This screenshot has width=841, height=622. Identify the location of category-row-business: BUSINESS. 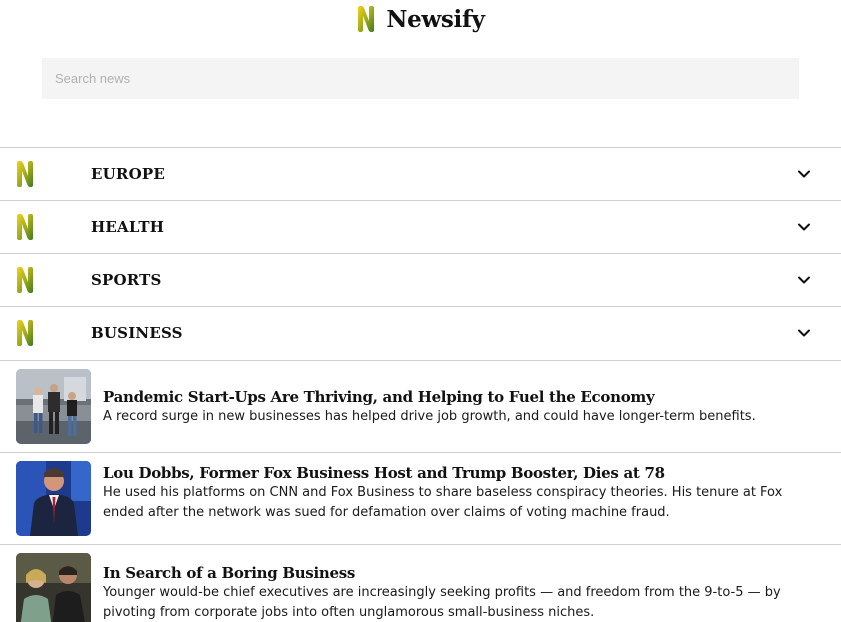
(420, 332).